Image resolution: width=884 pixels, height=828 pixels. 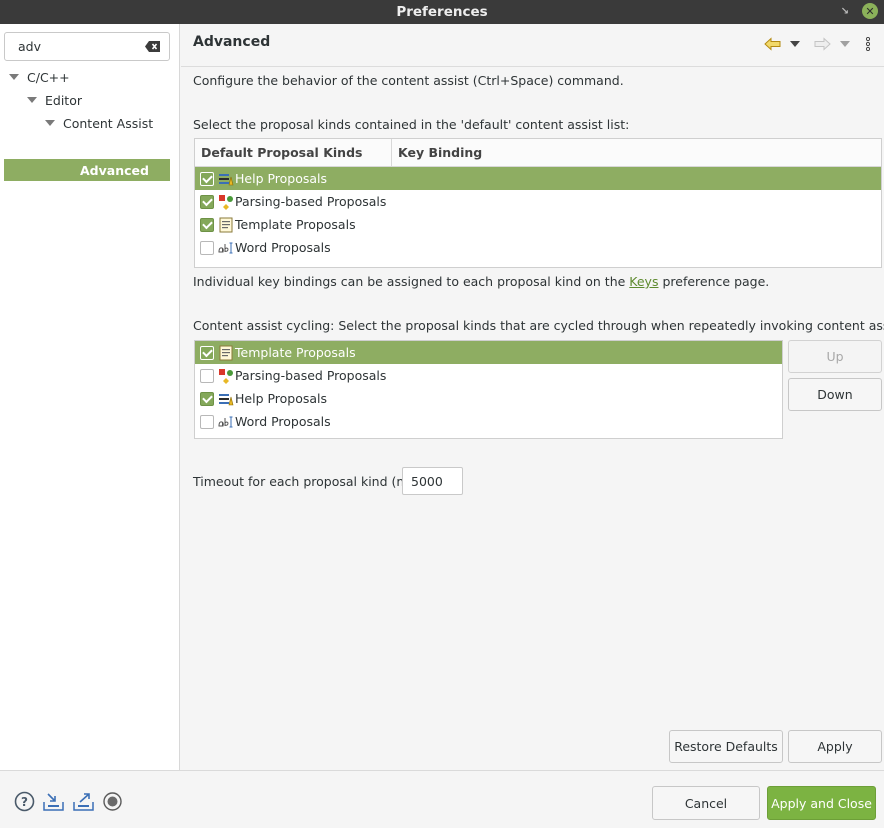 What do you see at coordinates (845, 44) in the screenshot?
I see `forward-history-dropdown-icon` at bounding box center [845, 44].